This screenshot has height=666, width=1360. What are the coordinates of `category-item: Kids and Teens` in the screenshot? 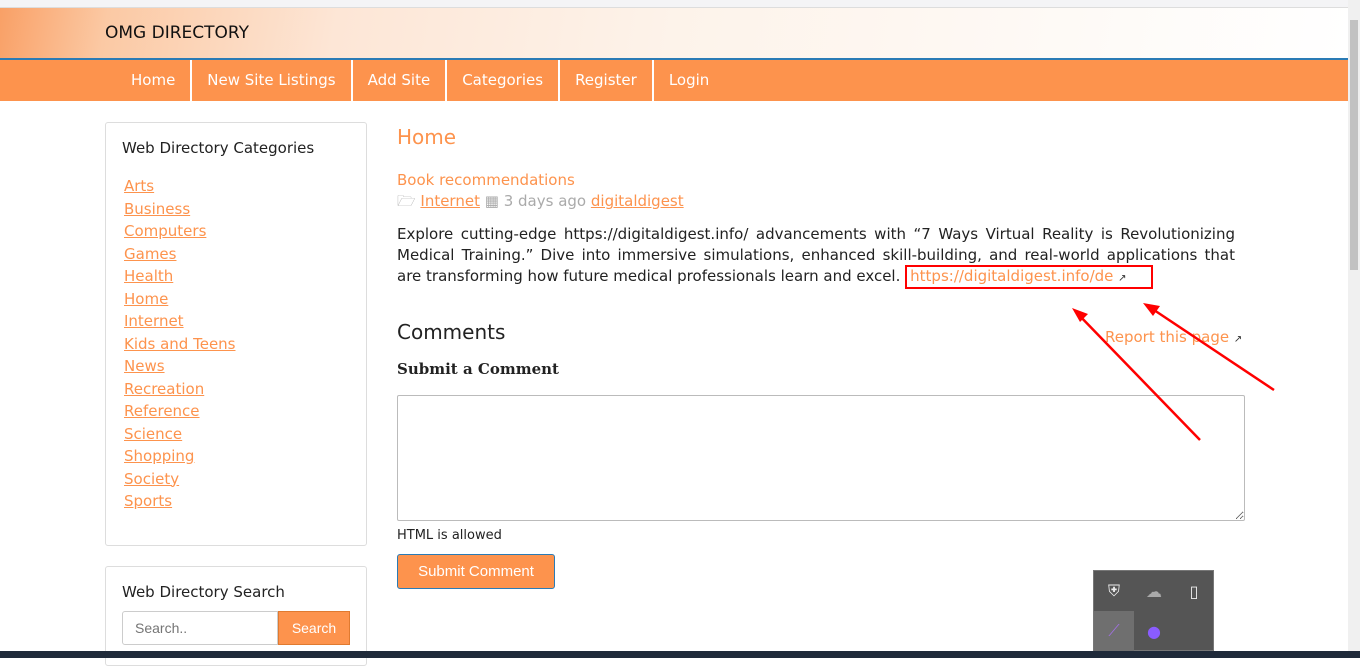 It's located at (236, 344).